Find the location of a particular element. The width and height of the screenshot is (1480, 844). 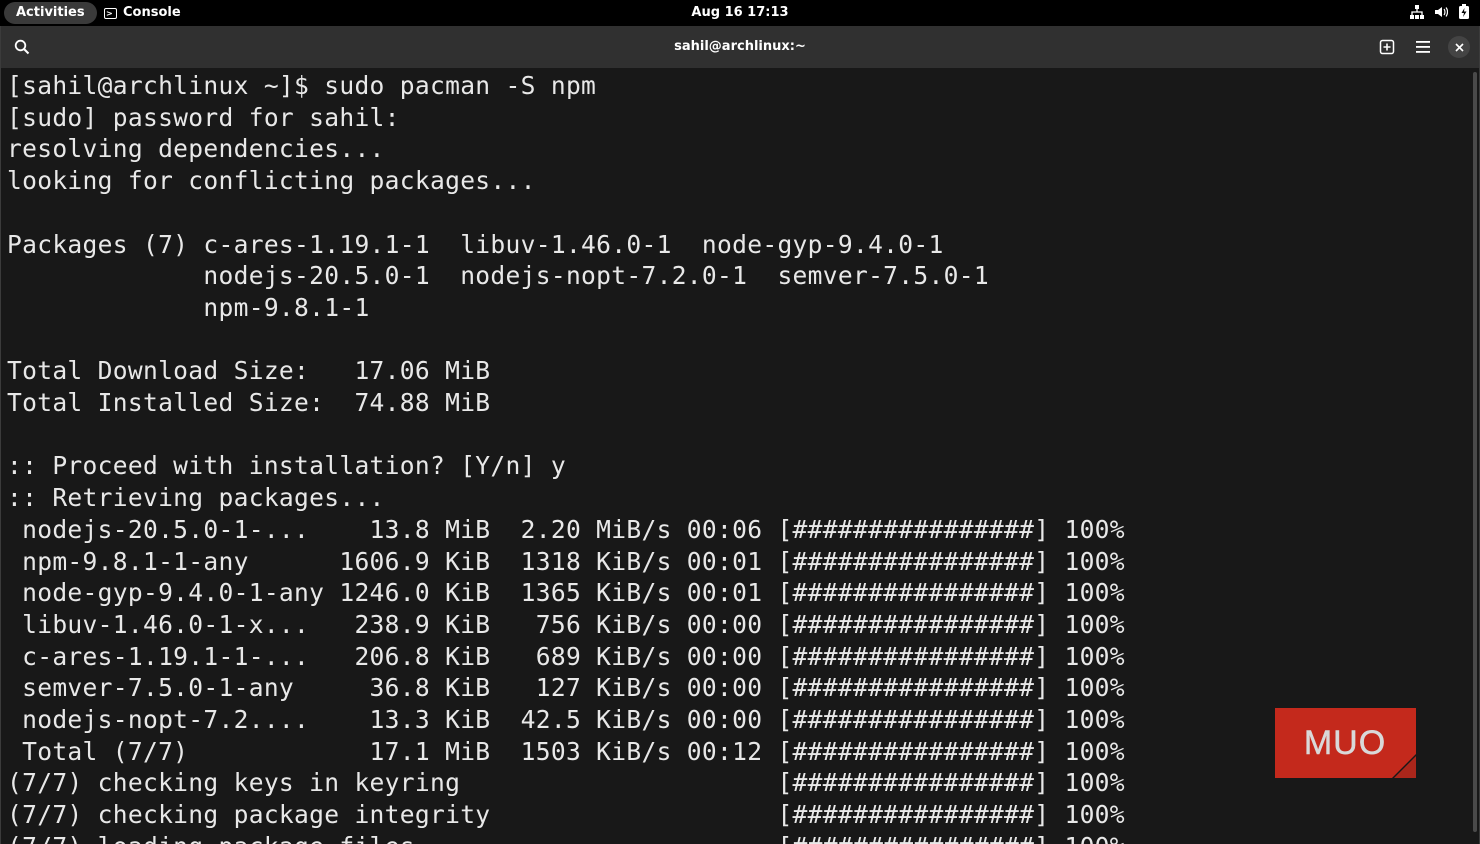

terminal-line: Total Installed Size: 74.88 MiB is located at coordinates (249, 403).